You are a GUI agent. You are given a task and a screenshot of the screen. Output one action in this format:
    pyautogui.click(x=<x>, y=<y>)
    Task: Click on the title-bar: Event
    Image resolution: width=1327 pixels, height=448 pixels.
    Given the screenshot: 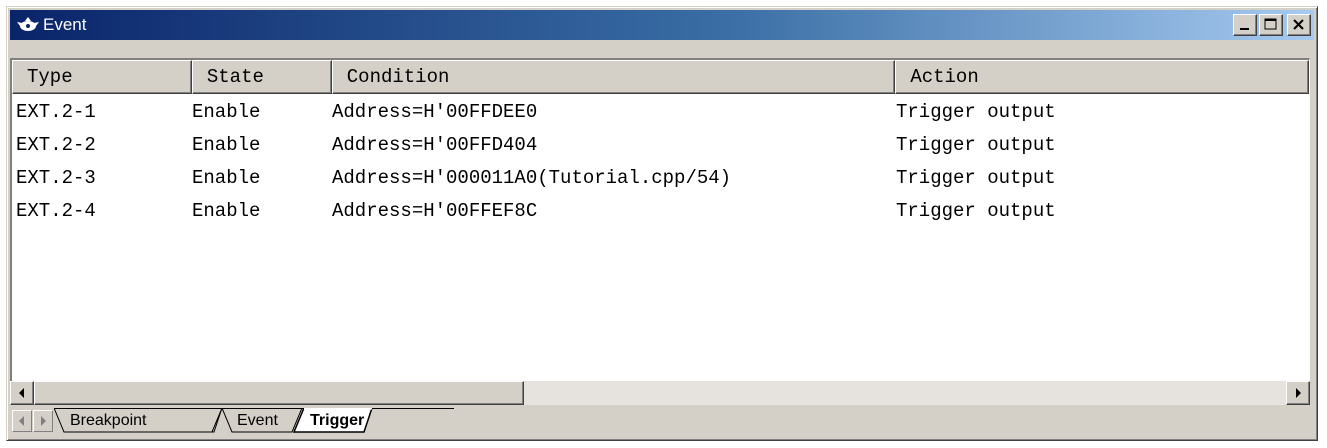 What is the action you would take?
    pyautogui.click(x=662, y=25)
    